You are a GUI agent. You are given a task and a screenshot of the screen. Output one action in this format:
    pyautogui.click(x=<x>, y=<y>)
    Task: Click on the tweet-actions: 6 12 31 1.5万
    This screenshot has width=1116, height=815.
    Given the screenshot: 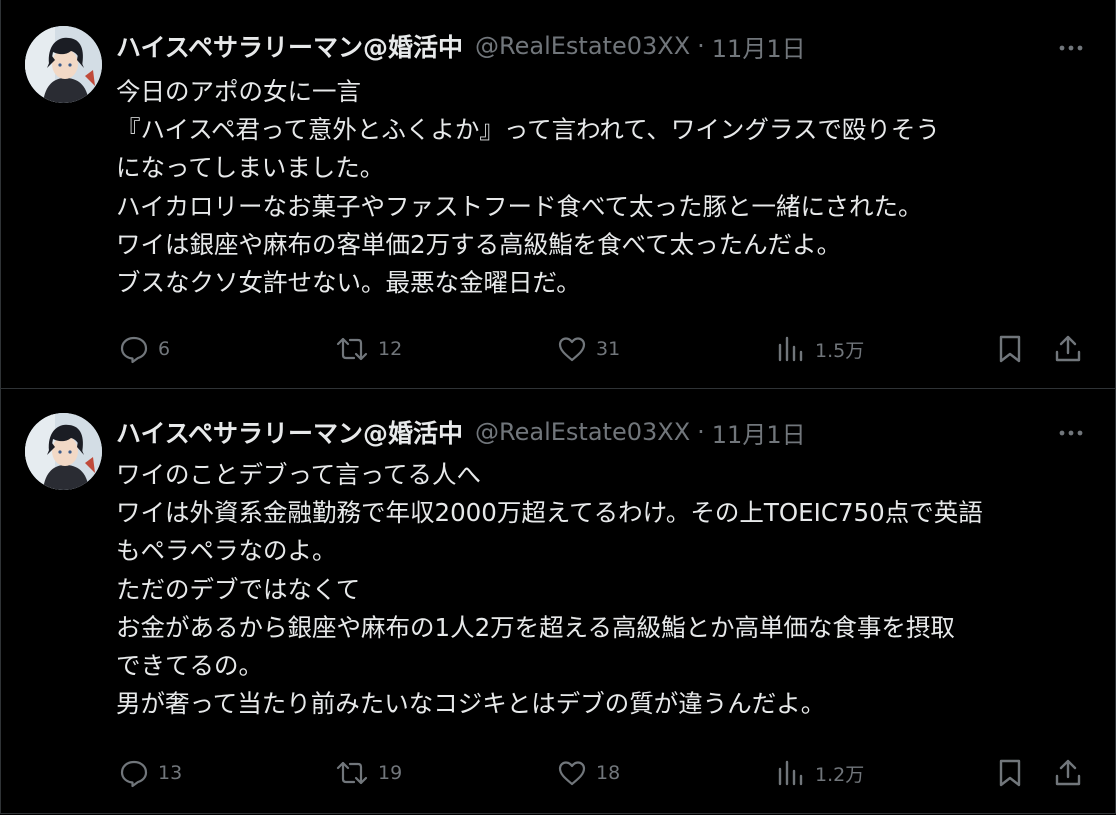 What is the action you would take?
    pyautogui.click(x=558, y=349)
    